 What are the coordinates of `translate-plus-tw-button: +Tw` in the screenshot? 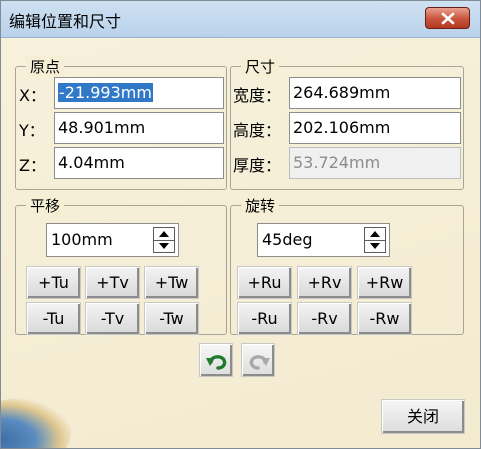 It's located at (171, 282).